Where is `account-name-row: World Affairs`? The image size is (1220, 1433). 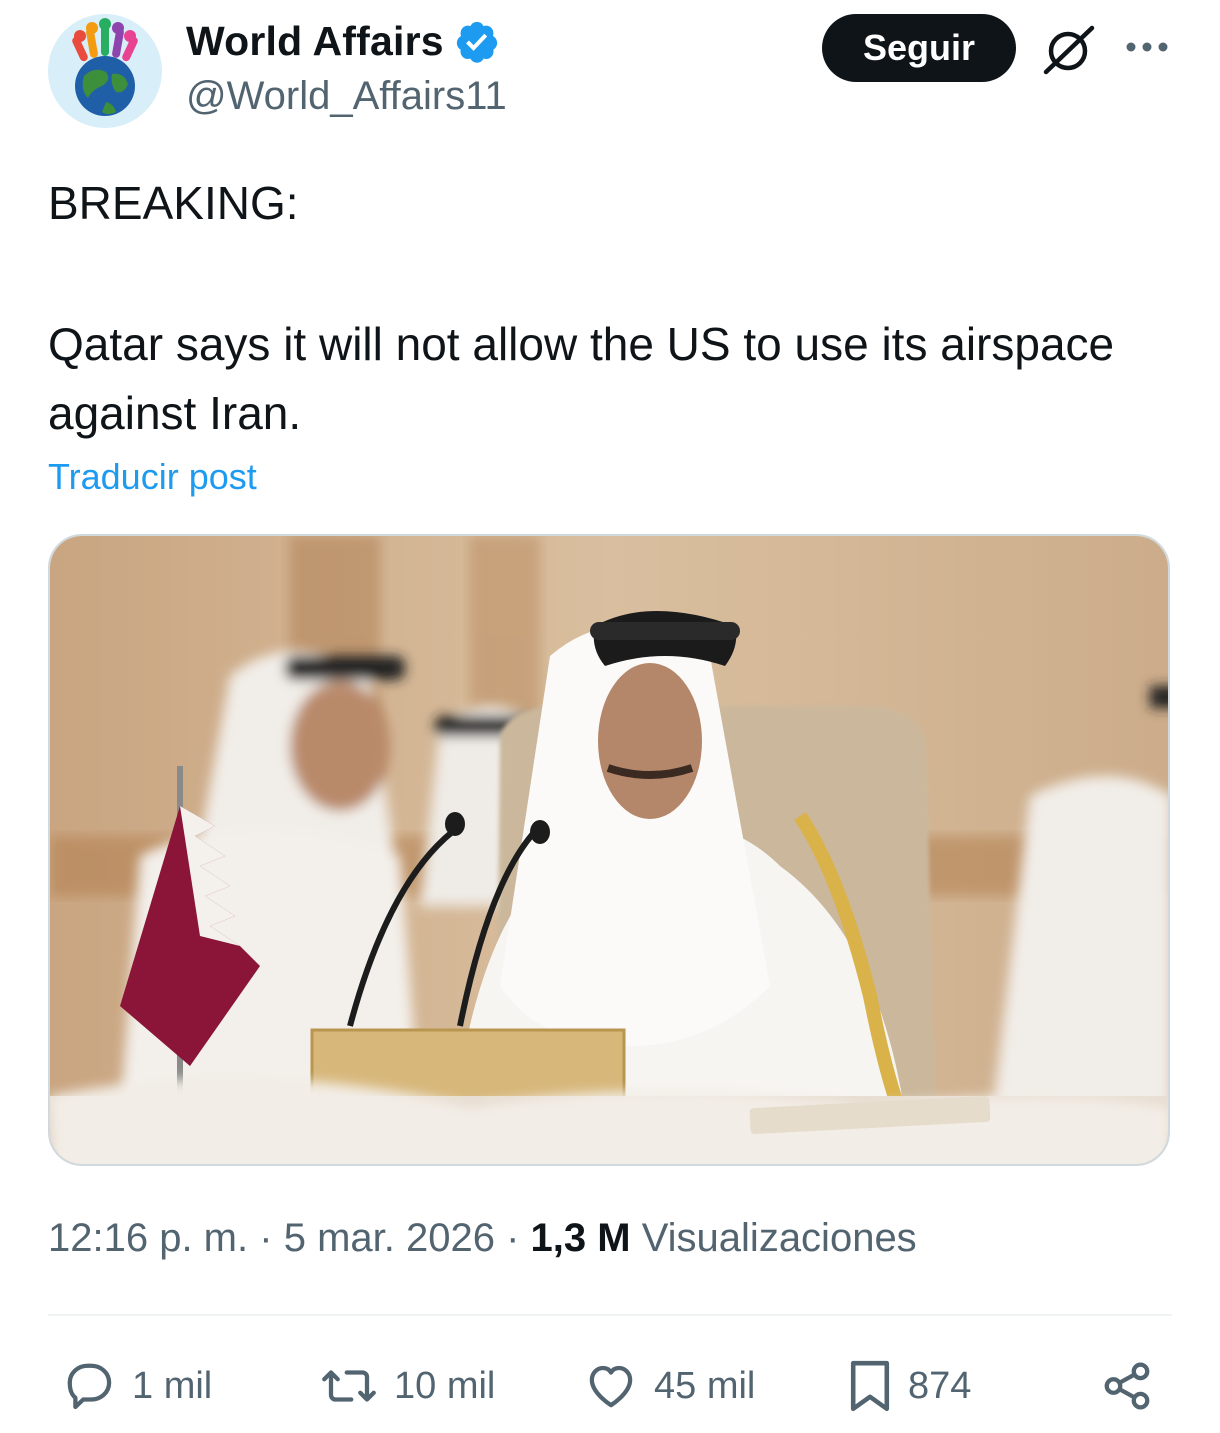
account-name-row: World Affairs is located at coordinates (343, 41).